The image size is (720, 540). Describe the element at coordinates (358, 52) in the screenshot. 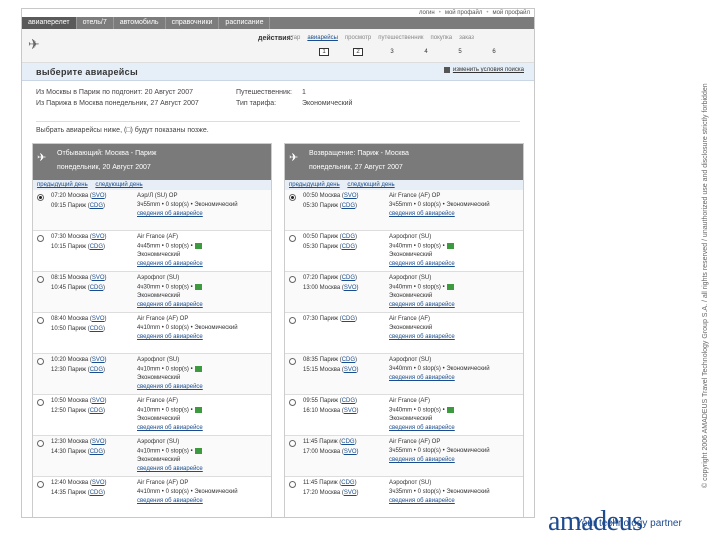

I see `step-number: 2` at that location.